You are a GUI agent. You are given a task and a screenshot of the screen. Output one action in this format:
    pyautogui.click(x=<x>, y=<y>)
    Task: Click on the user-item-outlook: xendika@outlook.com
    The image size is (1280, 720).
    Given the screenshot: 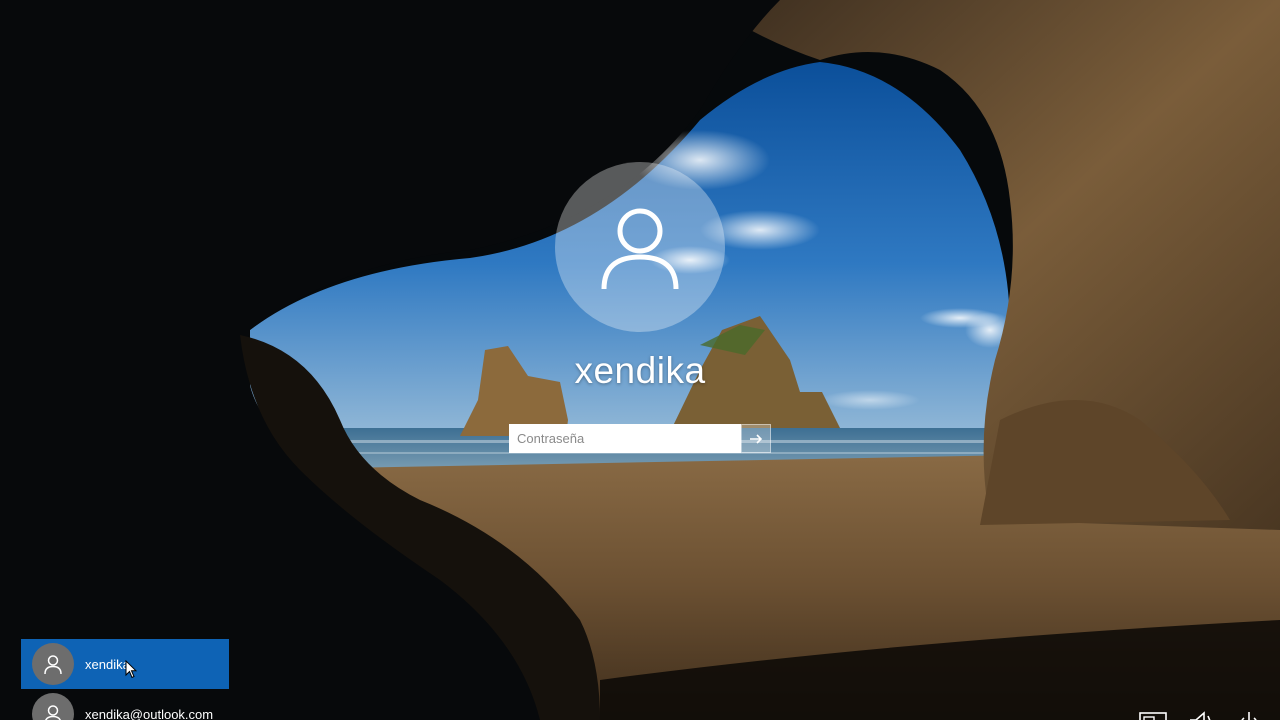 What is the action you would take?
    pyautogui.click(x=125, y=704)
    